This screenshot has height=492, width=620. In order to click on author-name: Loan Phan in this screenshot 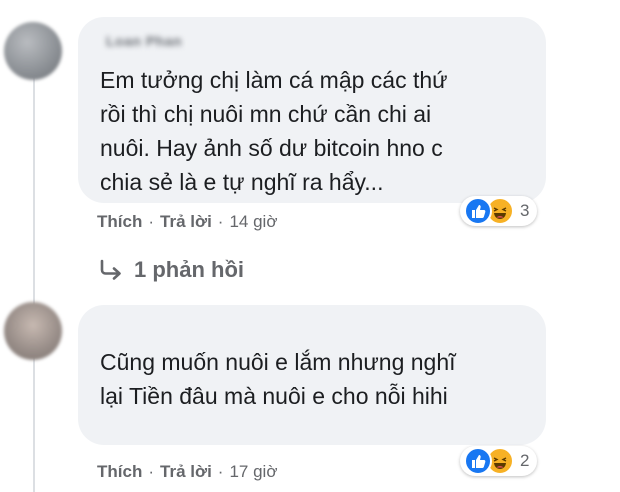, I will do `click(144, 41)`.